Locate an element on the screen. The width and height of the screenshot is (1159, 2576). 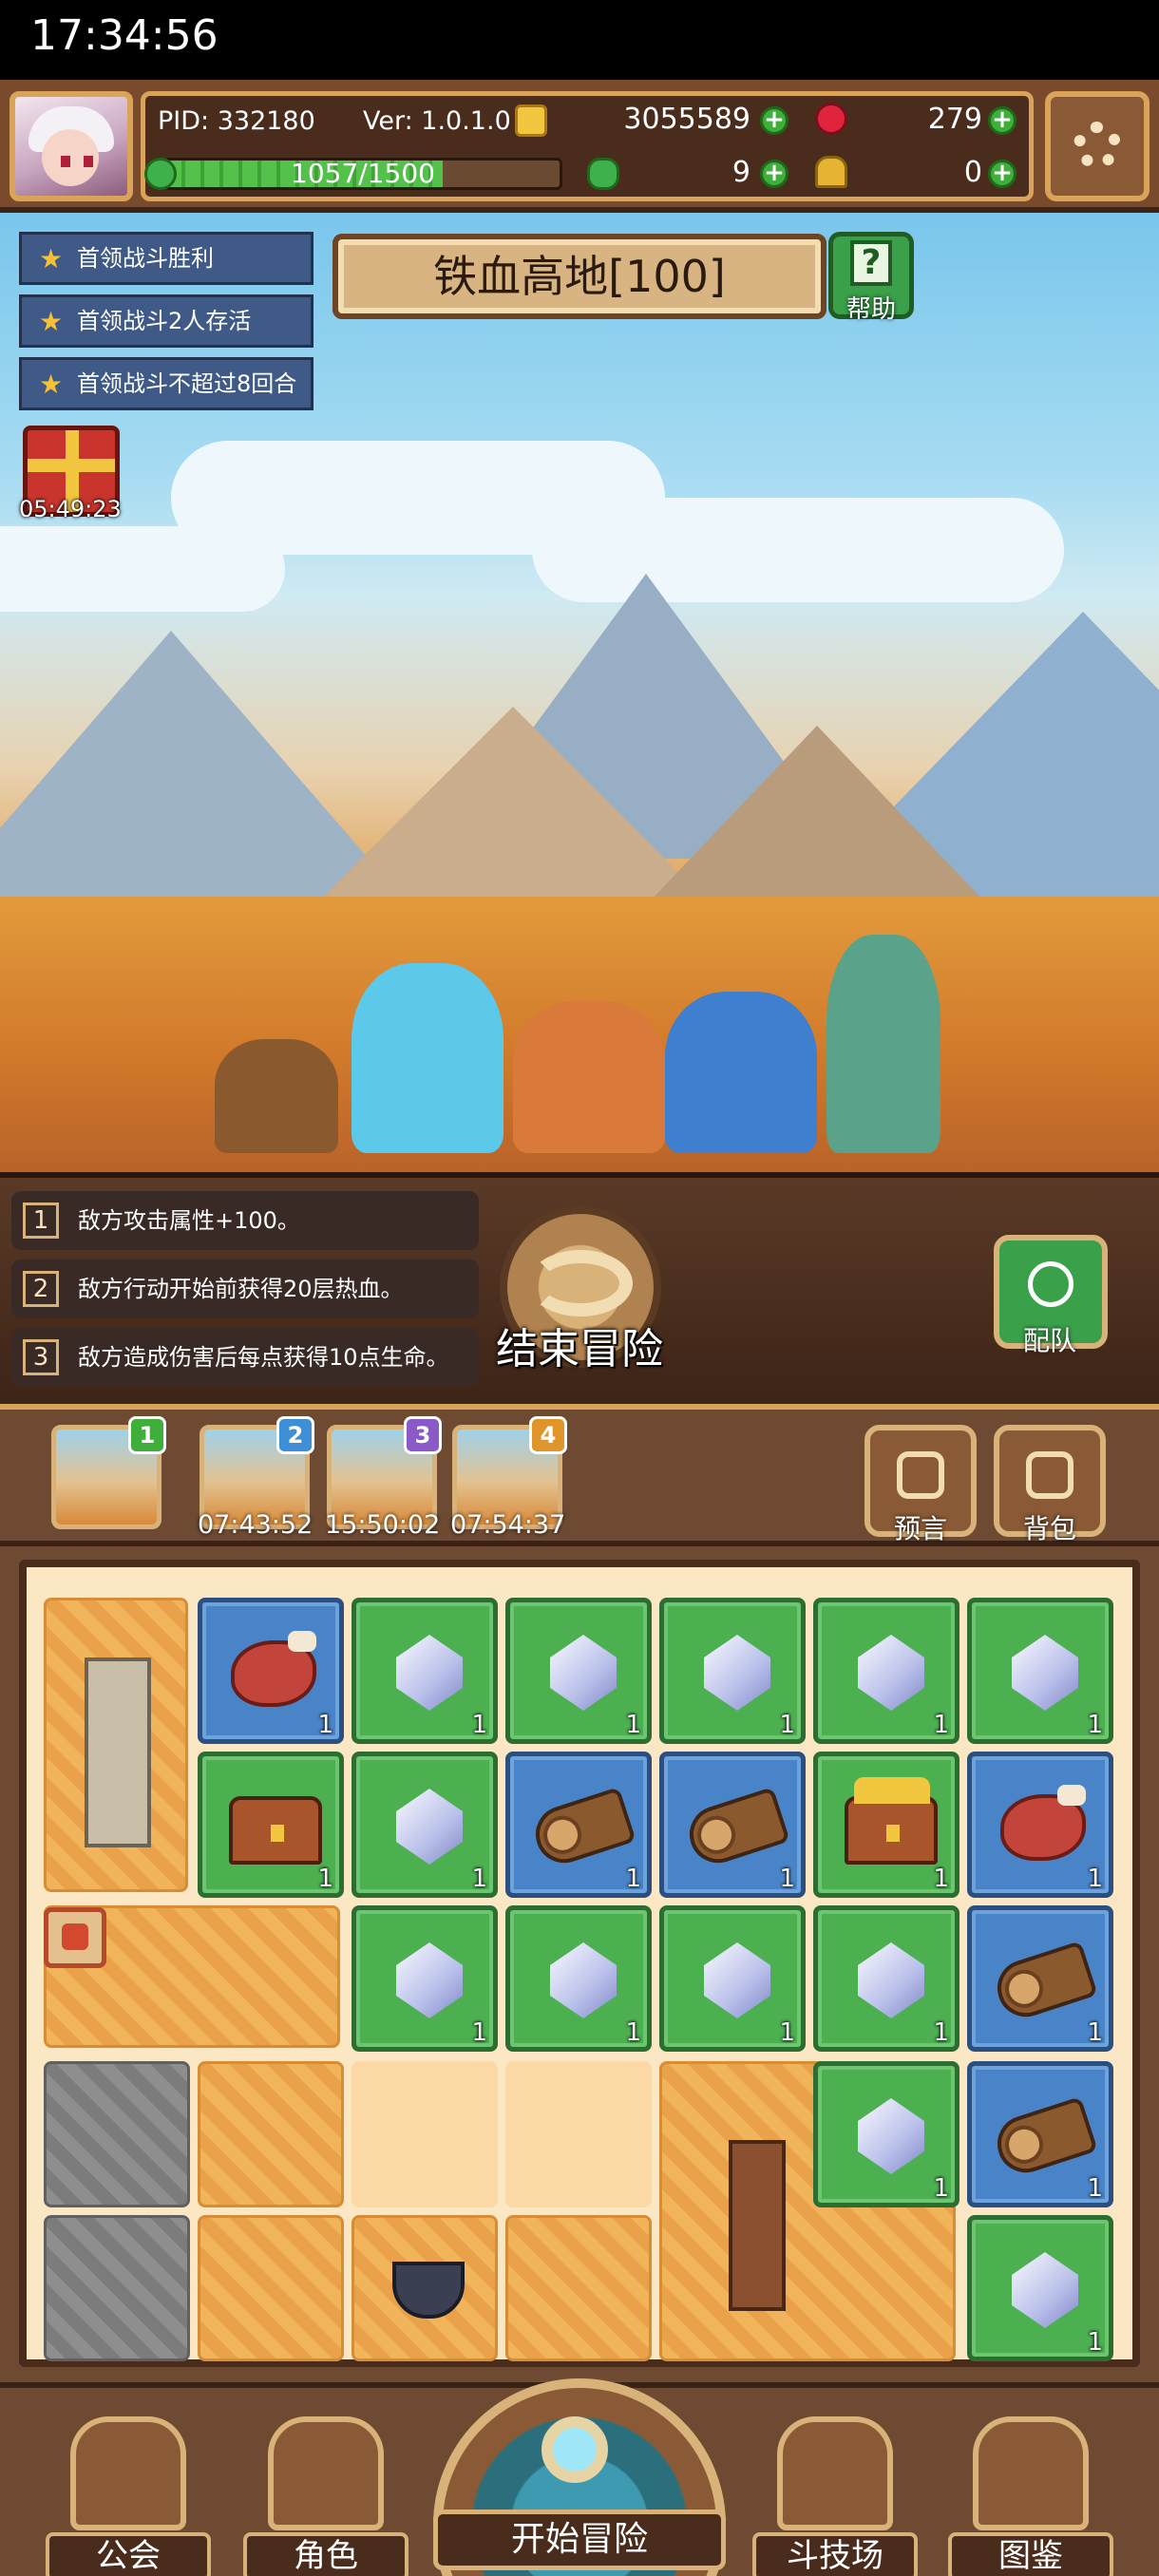
mountain is located at coordinates (817, 825).